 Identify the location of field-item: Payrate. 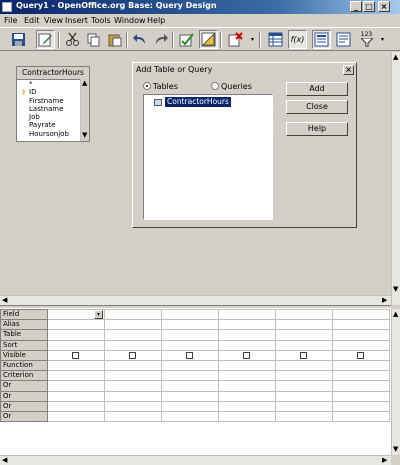
(50, 125).